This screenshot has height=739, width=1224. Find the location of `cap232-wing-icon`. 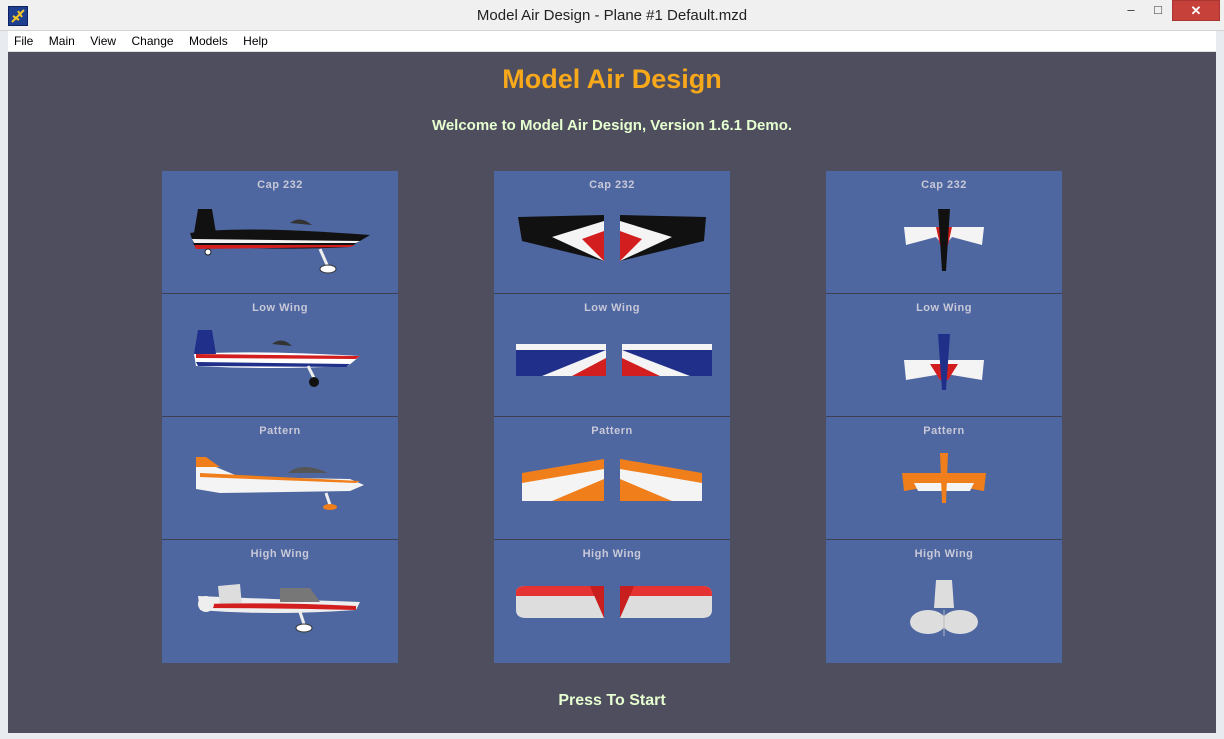

cap232-wing-icon is located at coordinates (612, 238).